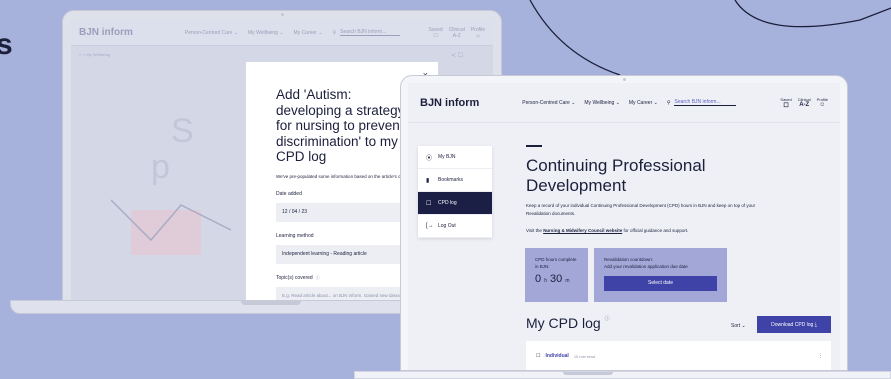  Describe the element at coordinates (545, 281) in the screenshot. I see `hours-unit: h` at that location.